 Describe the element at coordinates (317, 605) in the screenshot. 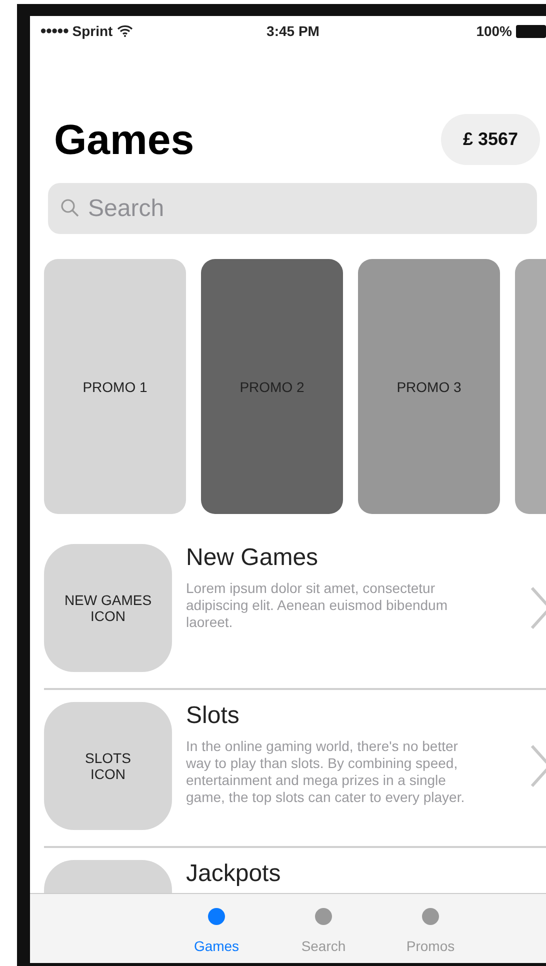

I see `category-description: Lorem ipsum dolor sit amet, consectetur adipiscing elit. Aenean euismod bibendum laoreet.` at that location.